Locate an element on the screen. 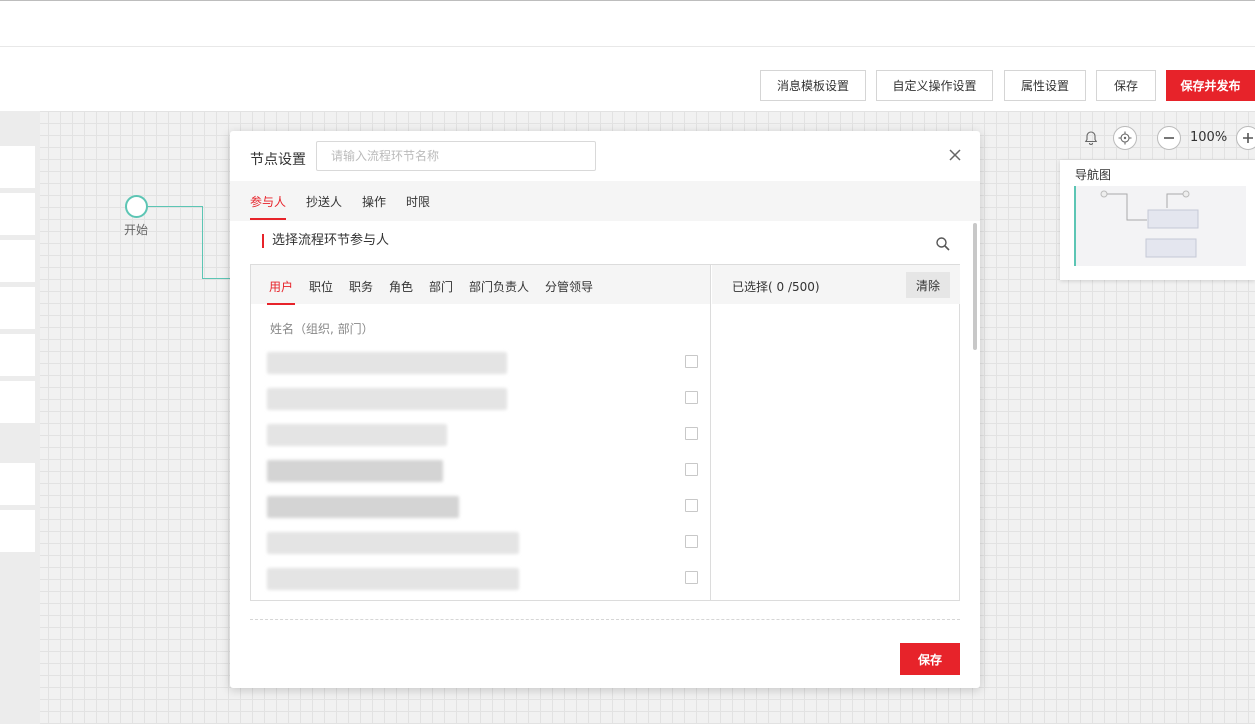 The width and height of the screenshot is (1255, 724). custom-action-button: 自定义操作设置 is located at coordinates (934, 85).